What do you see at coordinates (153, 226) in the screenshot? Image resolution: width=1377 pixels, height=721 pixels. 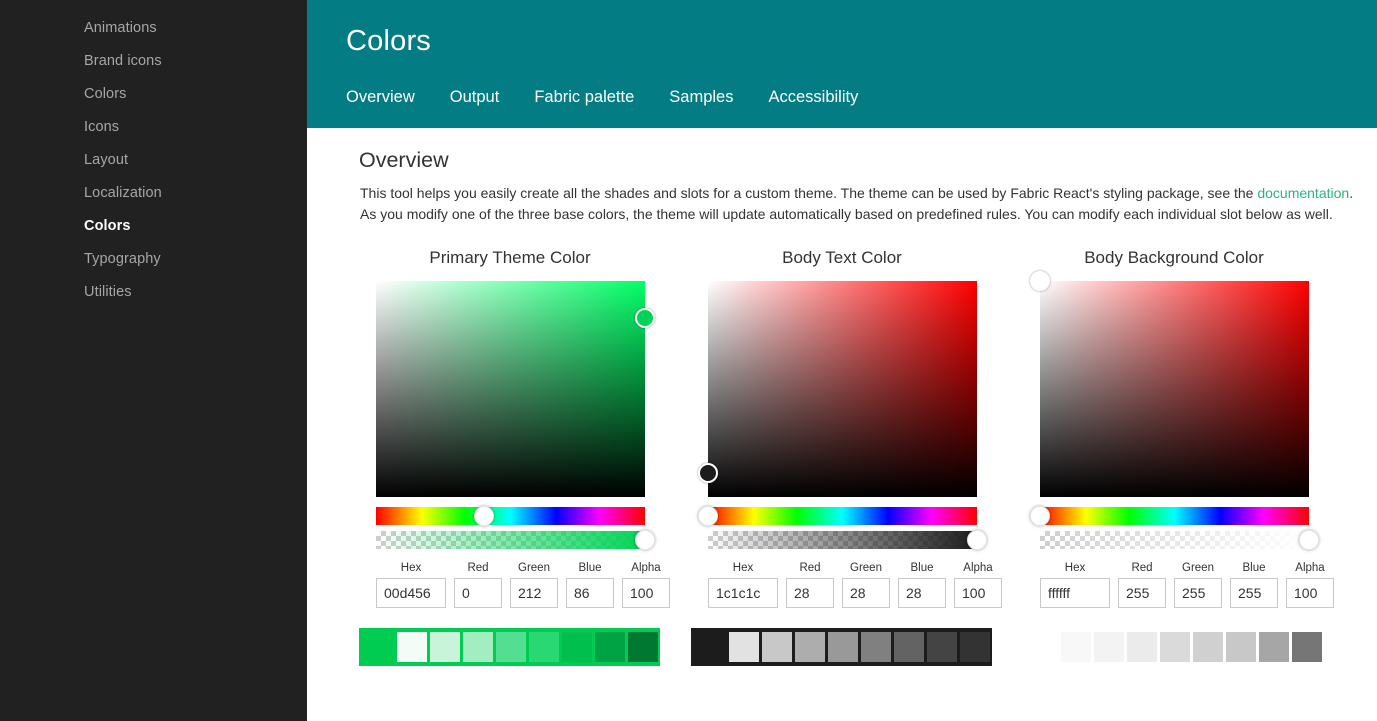 I see `sidebar-item-colors-active: Colors` at bounding box center [153, 226].